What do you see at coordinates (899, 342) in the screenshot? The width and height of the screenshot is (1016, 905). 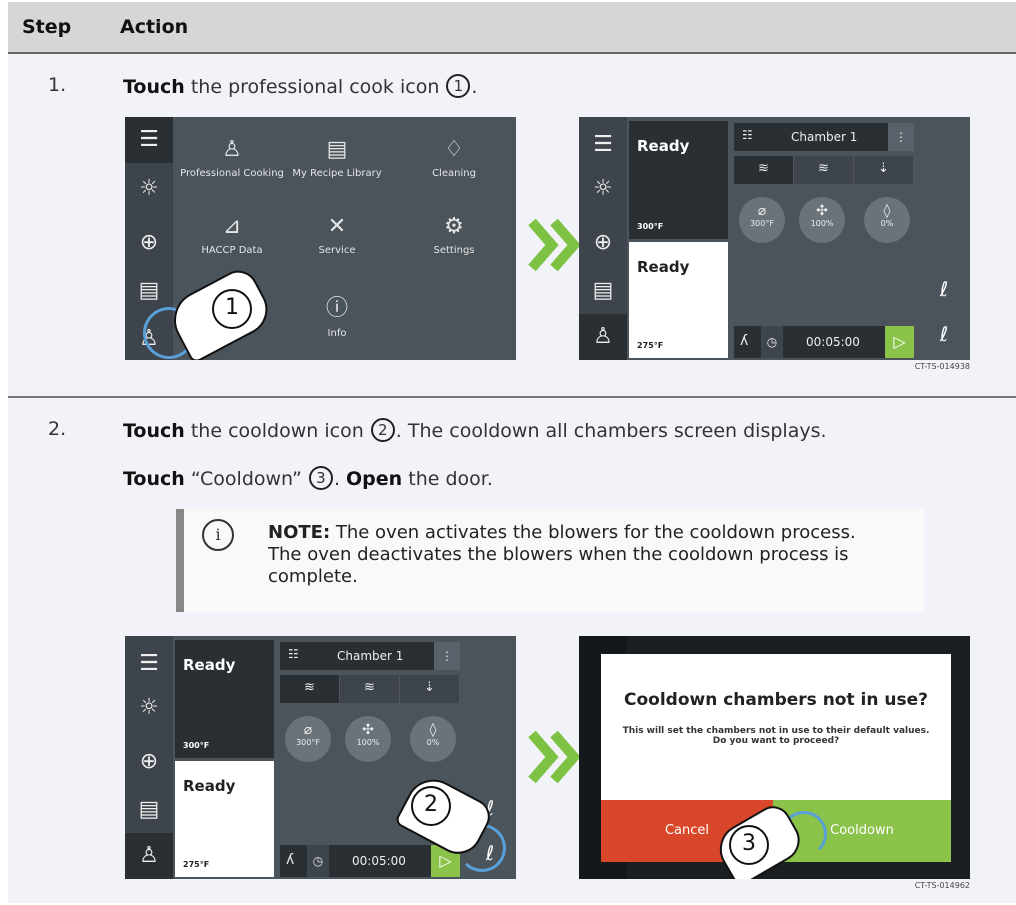 I see `start-button: ▷` at bounding box center [899, 342].